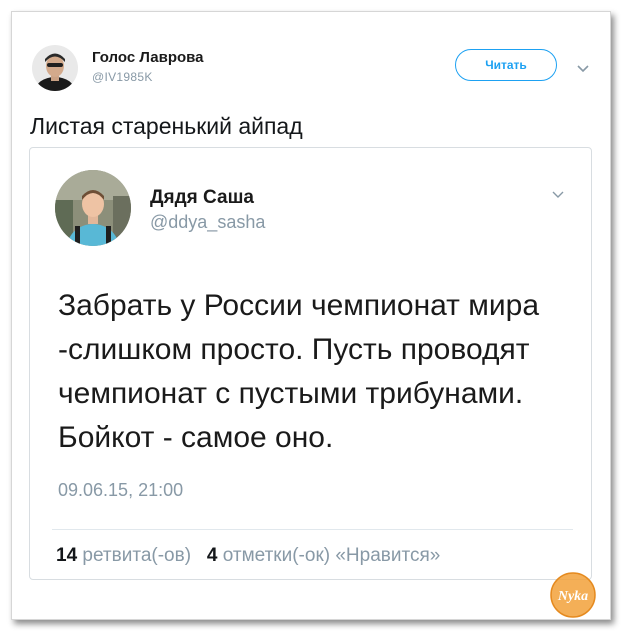  What do you see at coordinates (166, 126) in the screenshot?
I see `outer-tweet-text: Листая старенький айпад` at bounding box center [166, 126].